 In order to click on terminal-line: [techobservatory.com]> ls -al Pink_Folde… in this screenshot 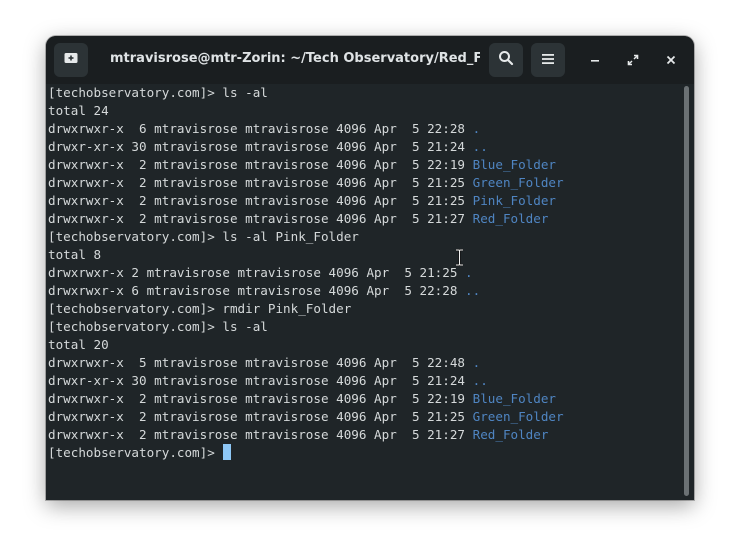, I will do `click(366, 237)`.